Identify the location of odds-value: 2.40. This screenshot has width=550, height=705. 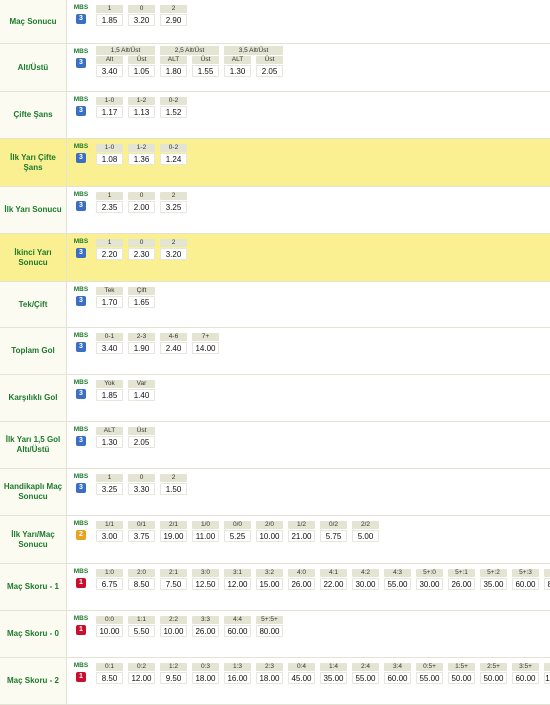
(173, 348).